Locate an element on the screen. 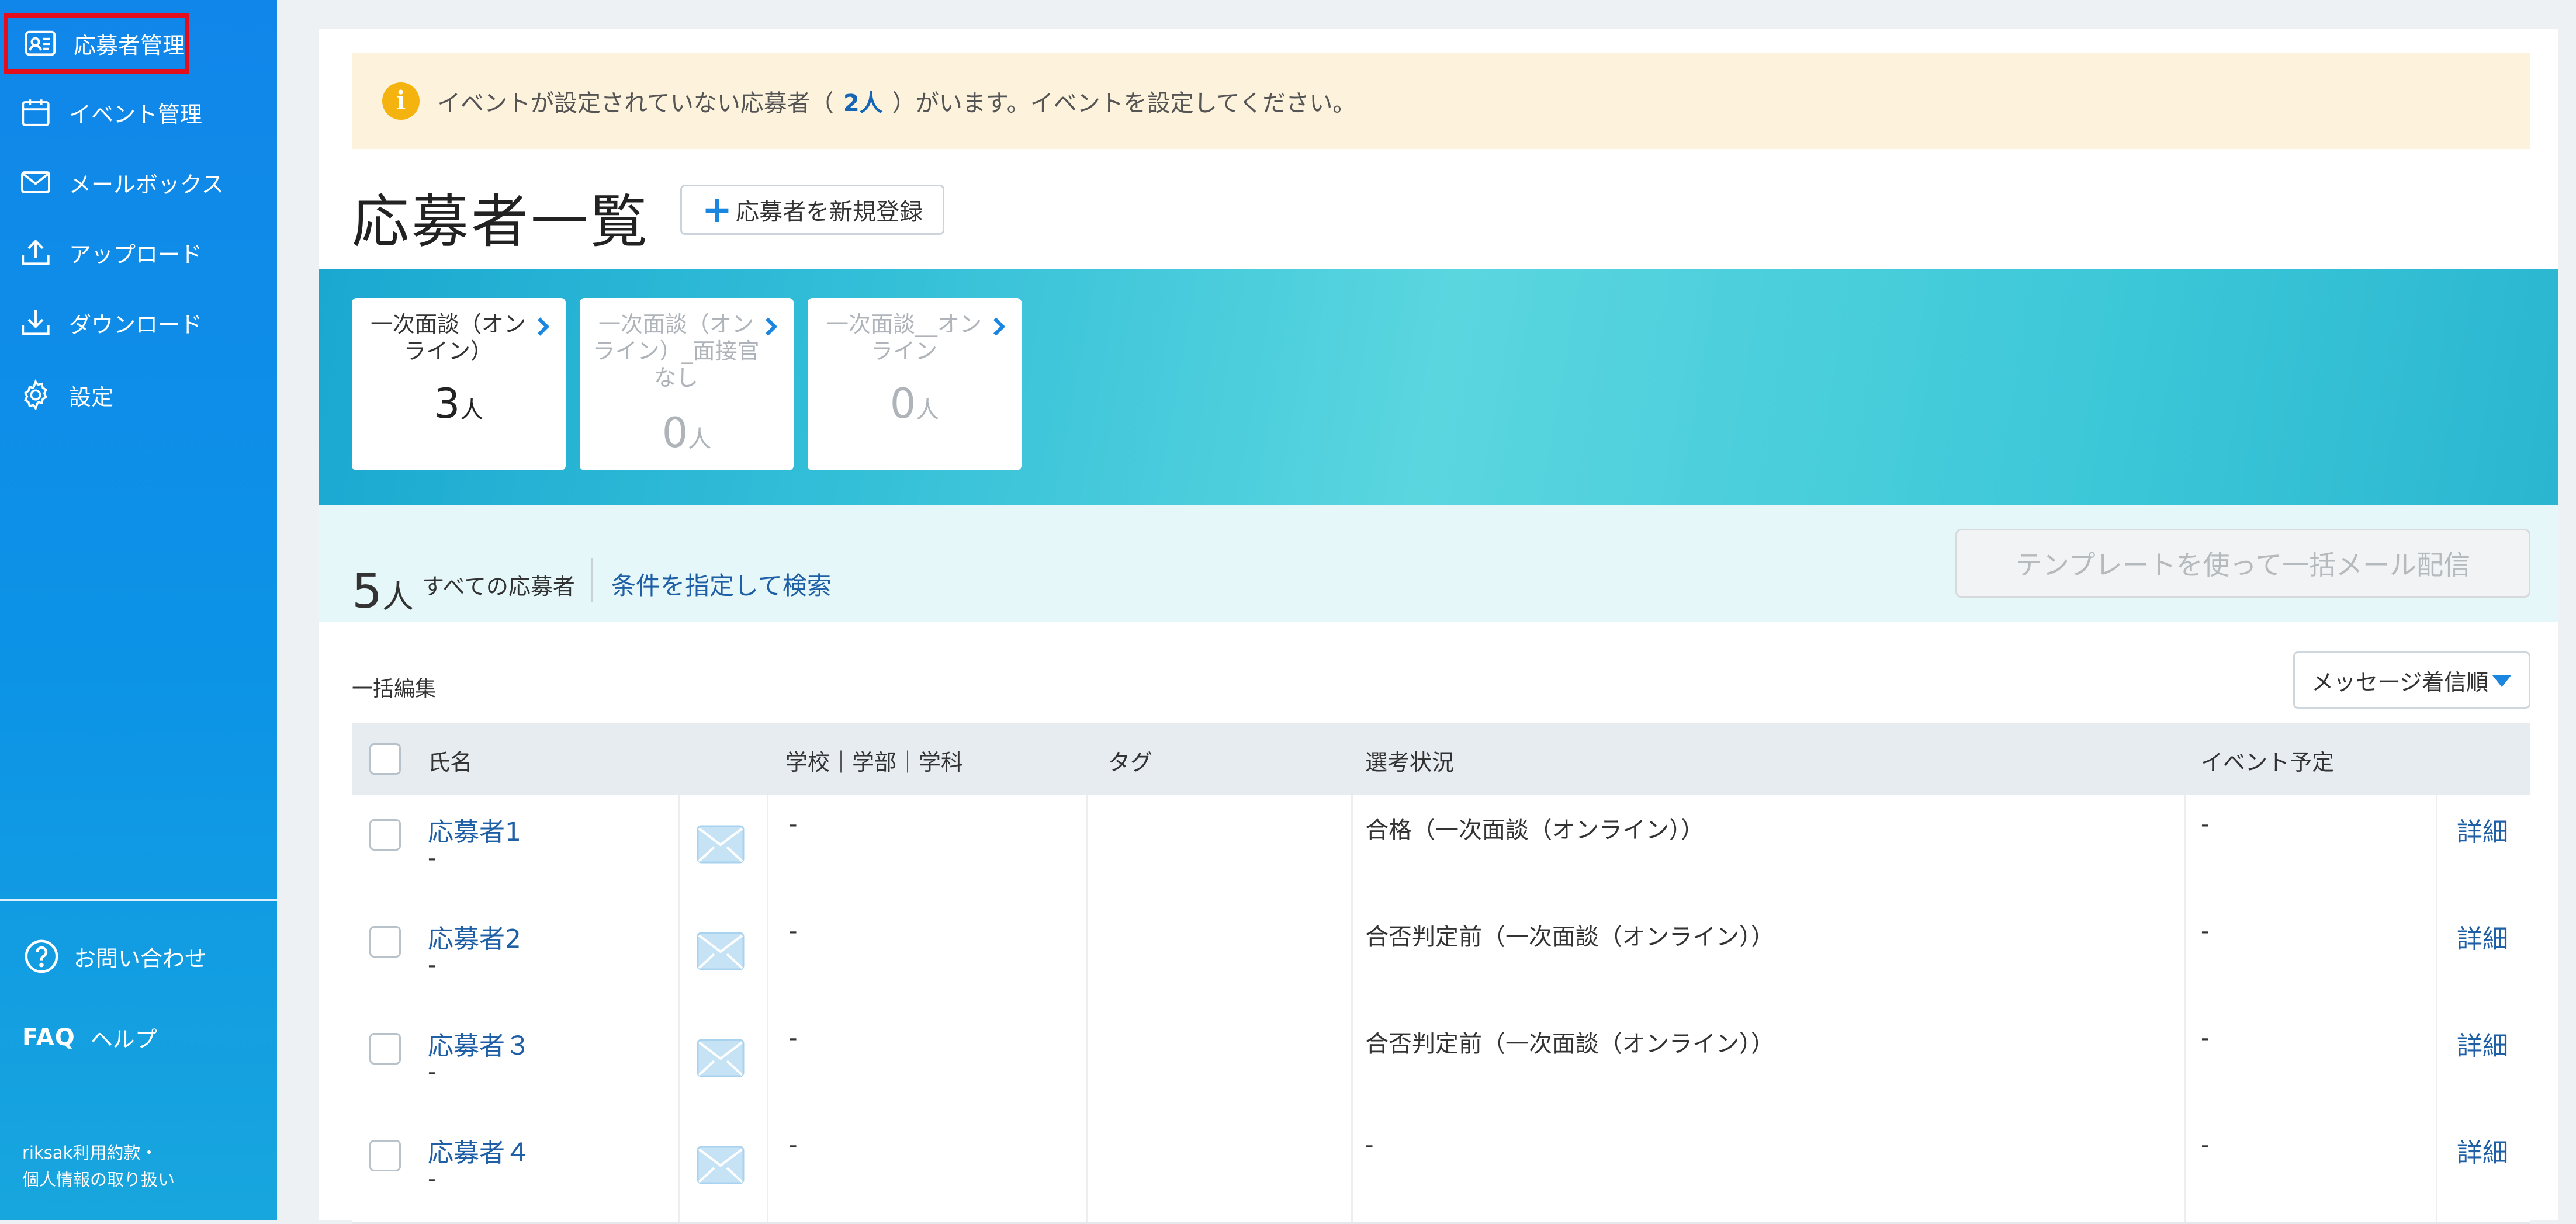 The image size is (2576, 1224). applicant-card-icon is located at coordinates (40, 43).